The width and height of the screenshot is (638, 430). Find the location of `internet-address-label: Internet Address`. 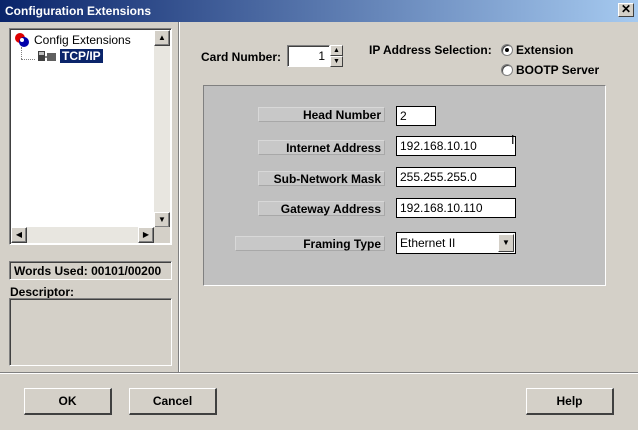

internet-address-label: Internet Address is located at coordinates (321, 147).